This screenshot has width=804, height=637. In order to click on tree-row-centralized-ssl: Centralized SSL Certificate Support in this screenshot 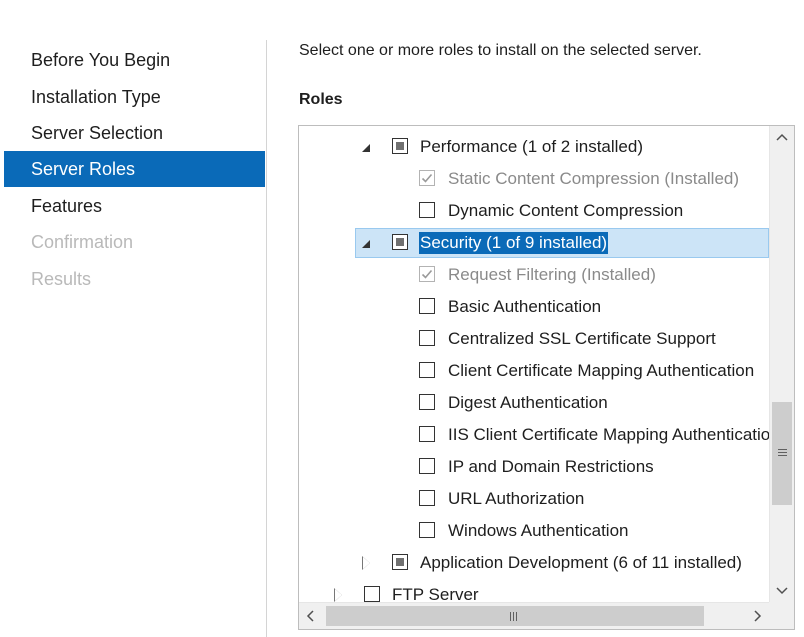, I will do `click(534, 339)`.